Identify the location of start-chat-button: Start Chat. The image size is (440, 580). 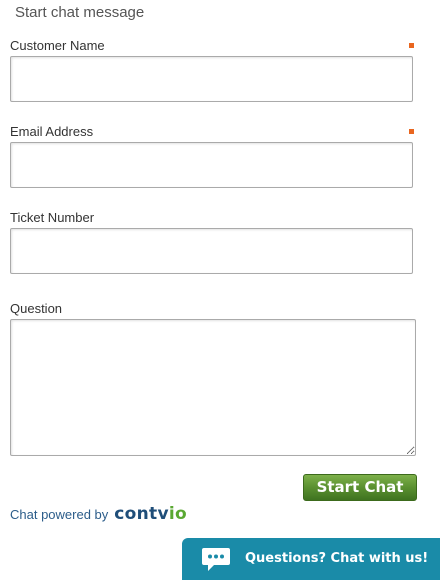
(360, 487).